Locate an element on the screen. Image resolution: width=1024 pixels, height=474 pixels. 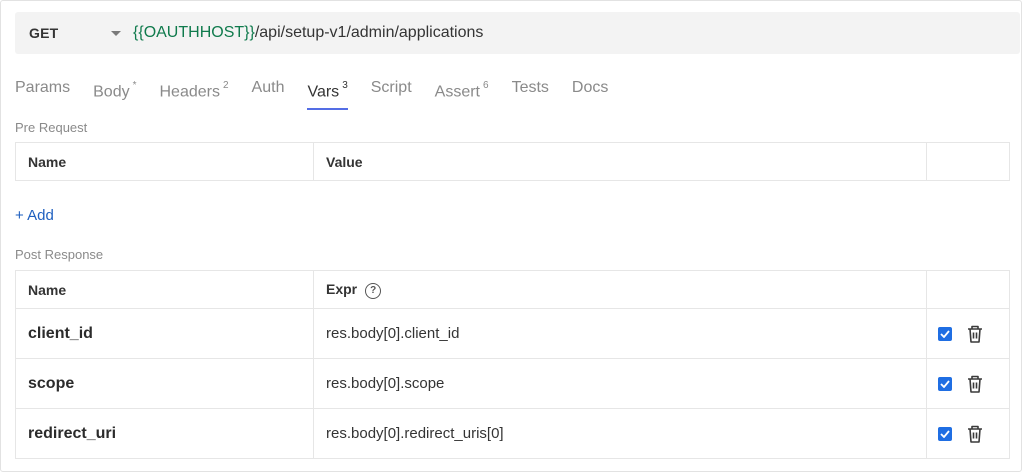
tab-badge: * is located at coordinates (134, 85).